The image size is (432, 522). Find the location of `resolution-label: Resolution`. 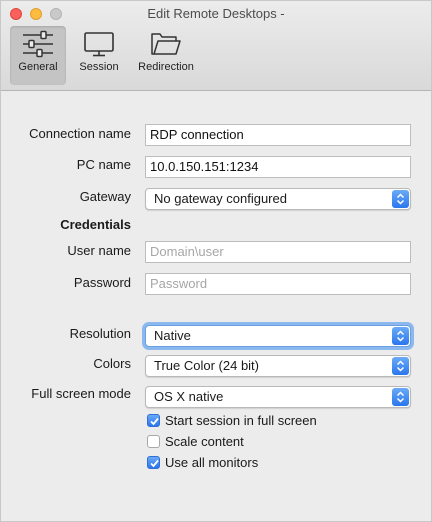

resolution-label: Resolution is located at coordinates (100, 333).